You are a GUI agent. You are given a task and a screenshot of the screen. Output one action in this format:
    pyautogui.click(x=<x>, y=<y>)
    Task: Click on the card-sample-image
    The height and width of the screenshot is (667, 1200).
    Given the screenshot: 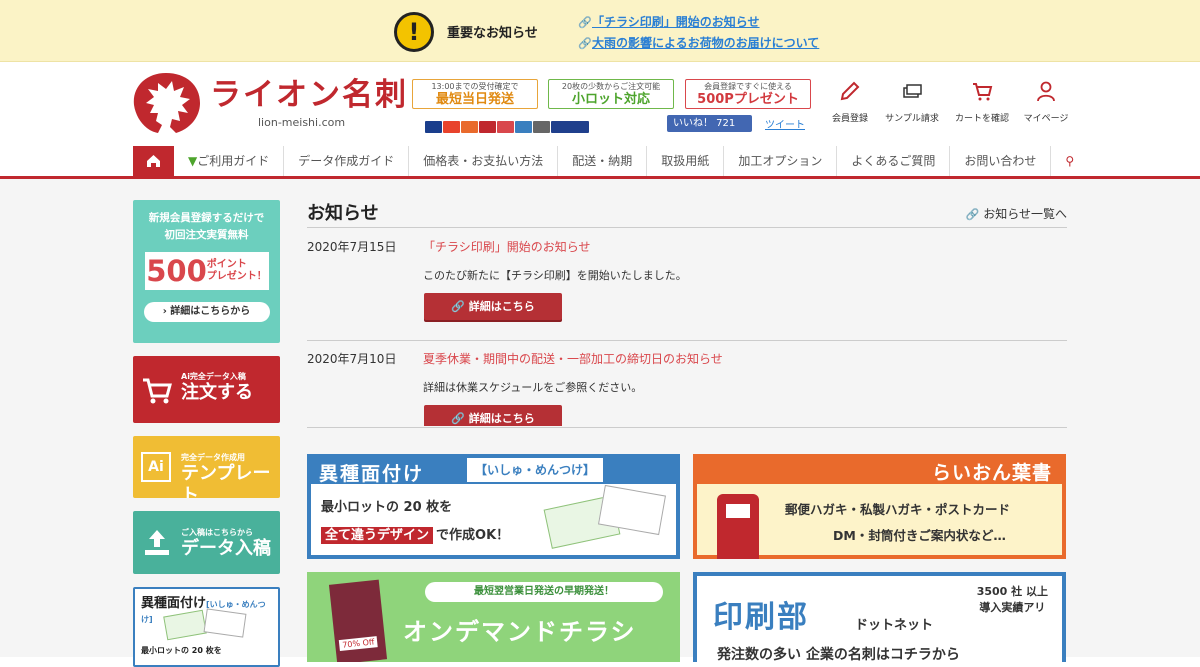 What is the action you would take?
    pyautogui.click(x=225, y=623)
    